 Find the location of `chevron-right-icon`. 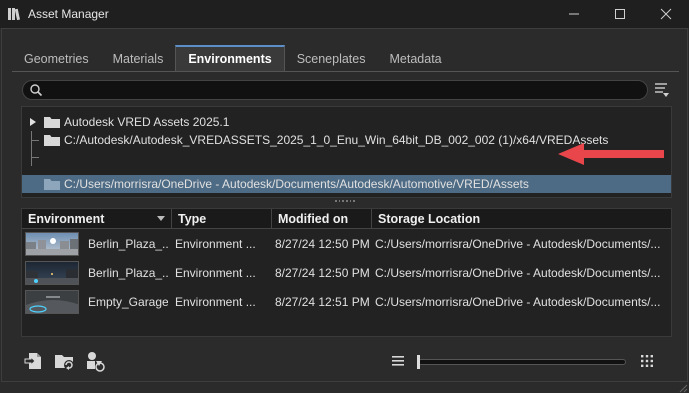

chevron-right-icon is located at coordinates (33, 122).